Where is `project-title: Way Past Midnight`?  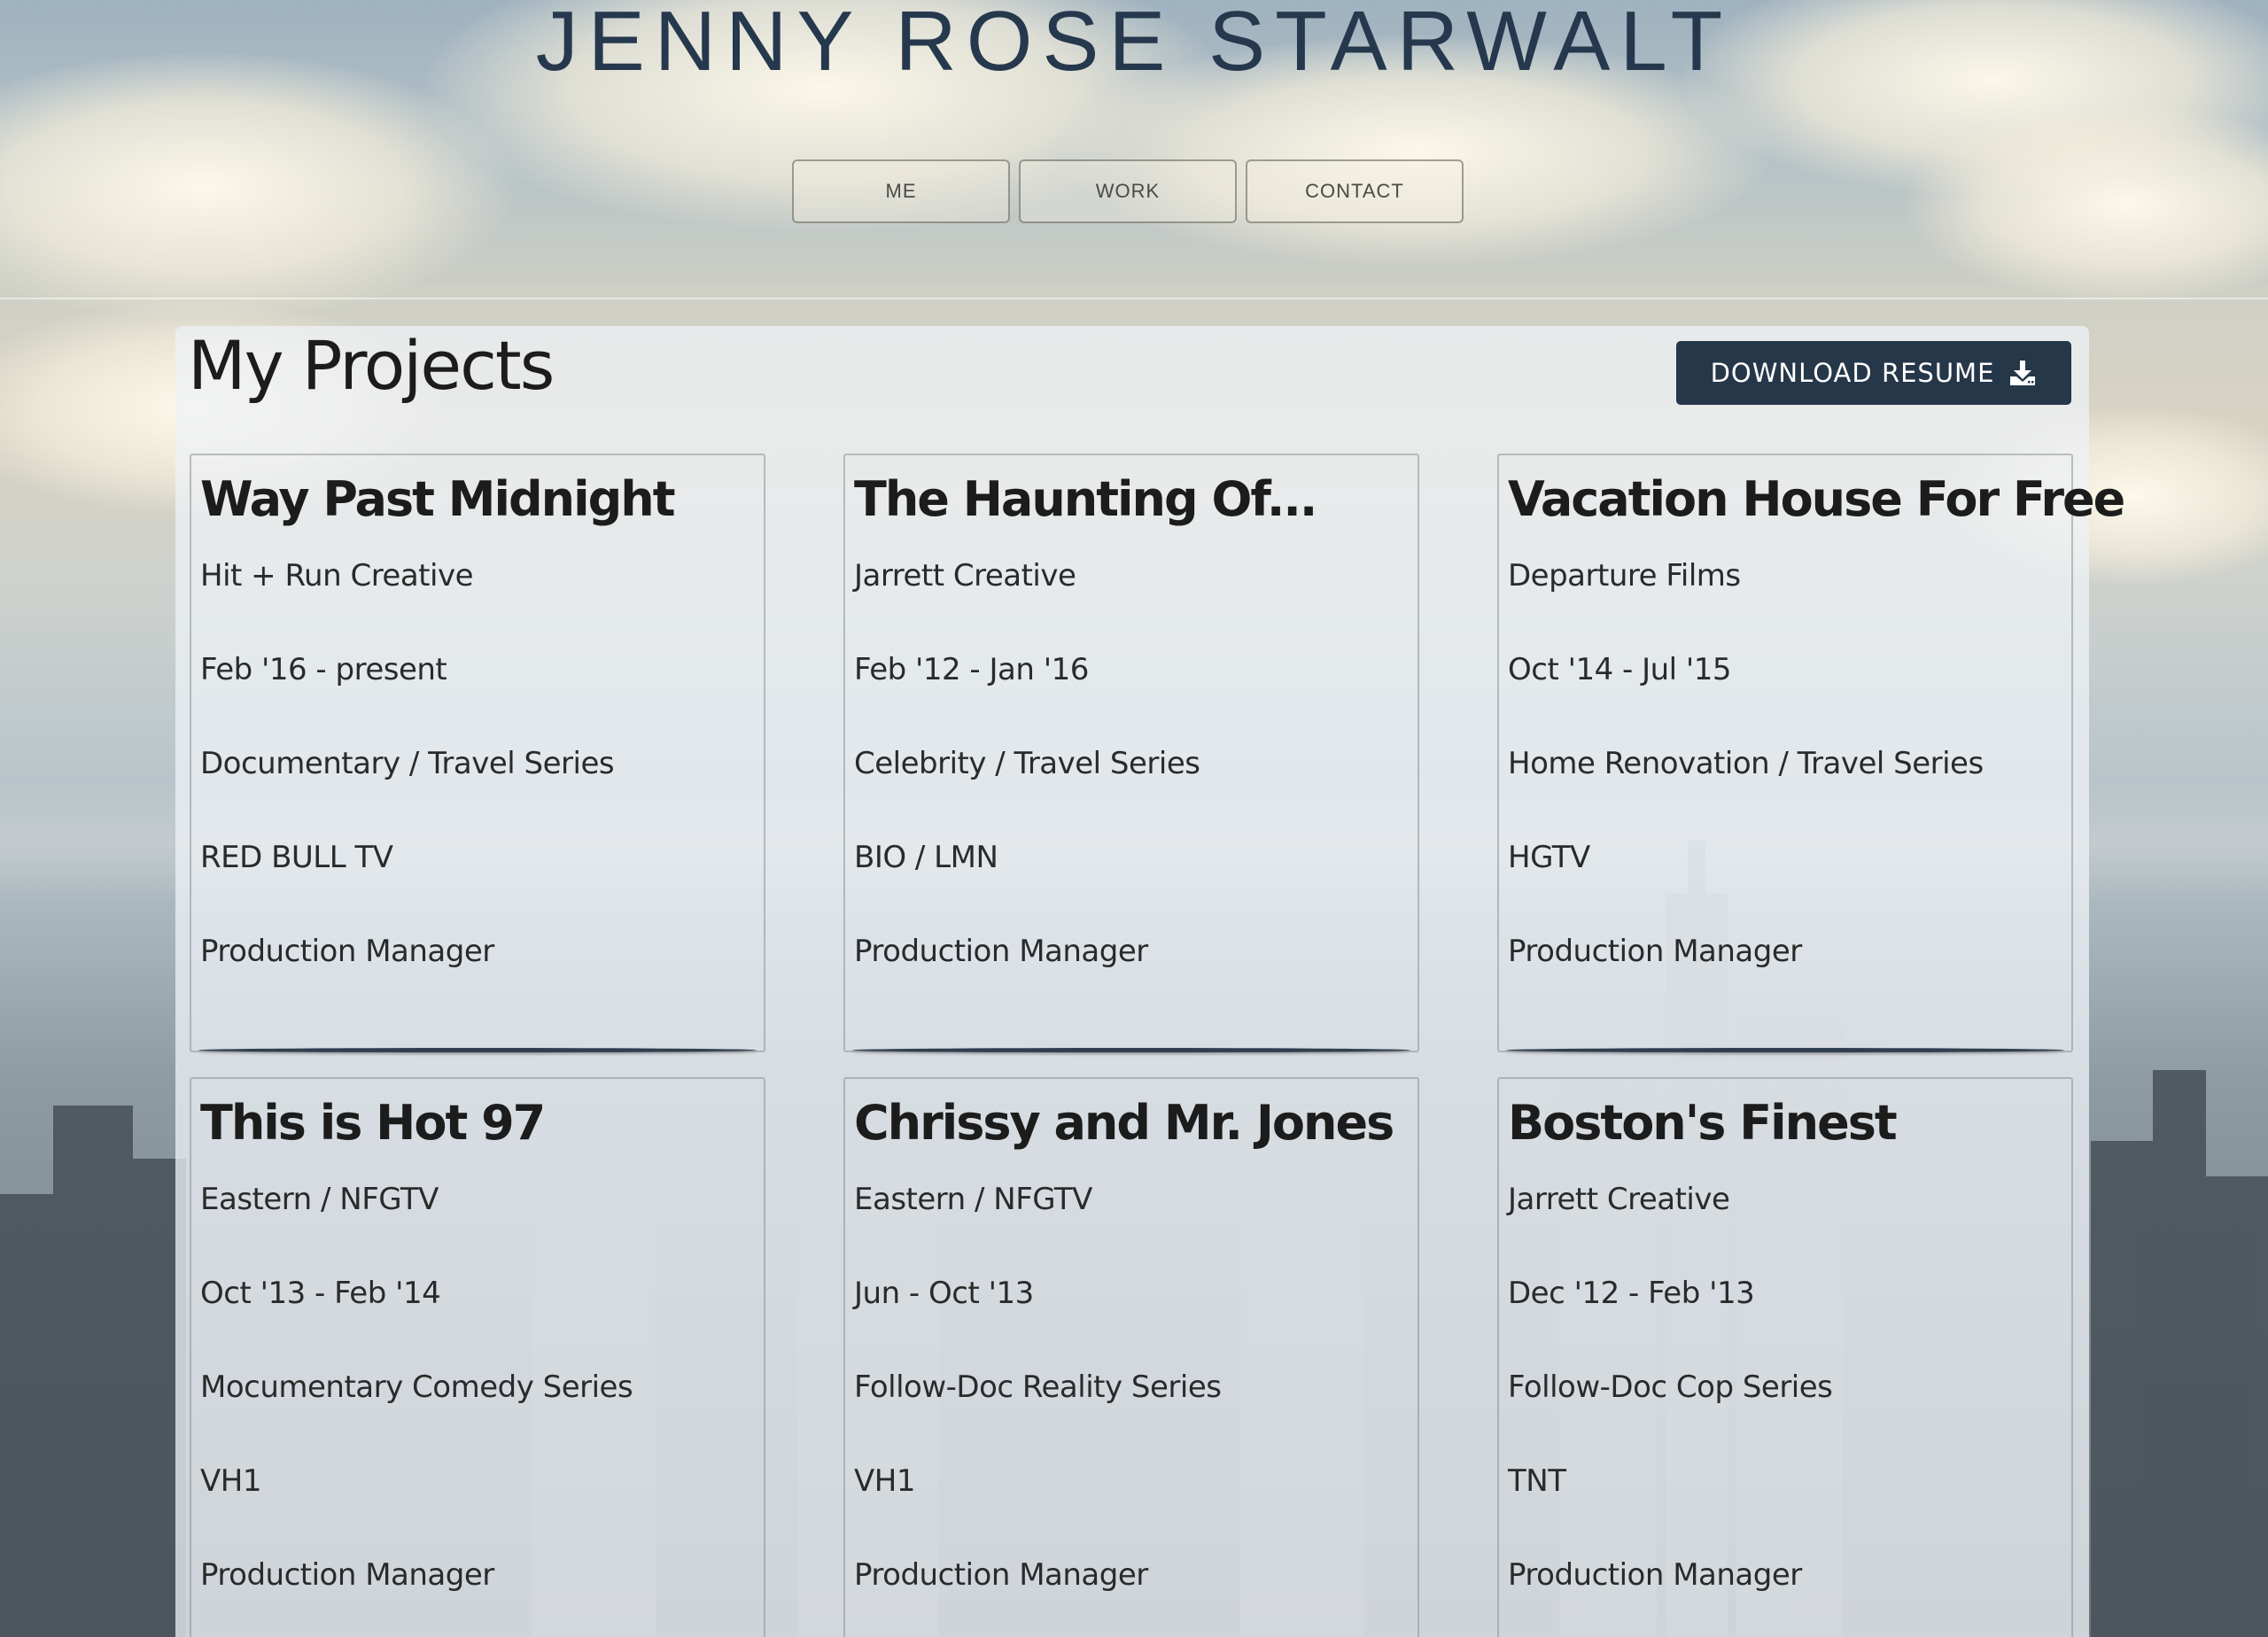 project-title: Way Past Midnight is located at coordinates (438, 499).